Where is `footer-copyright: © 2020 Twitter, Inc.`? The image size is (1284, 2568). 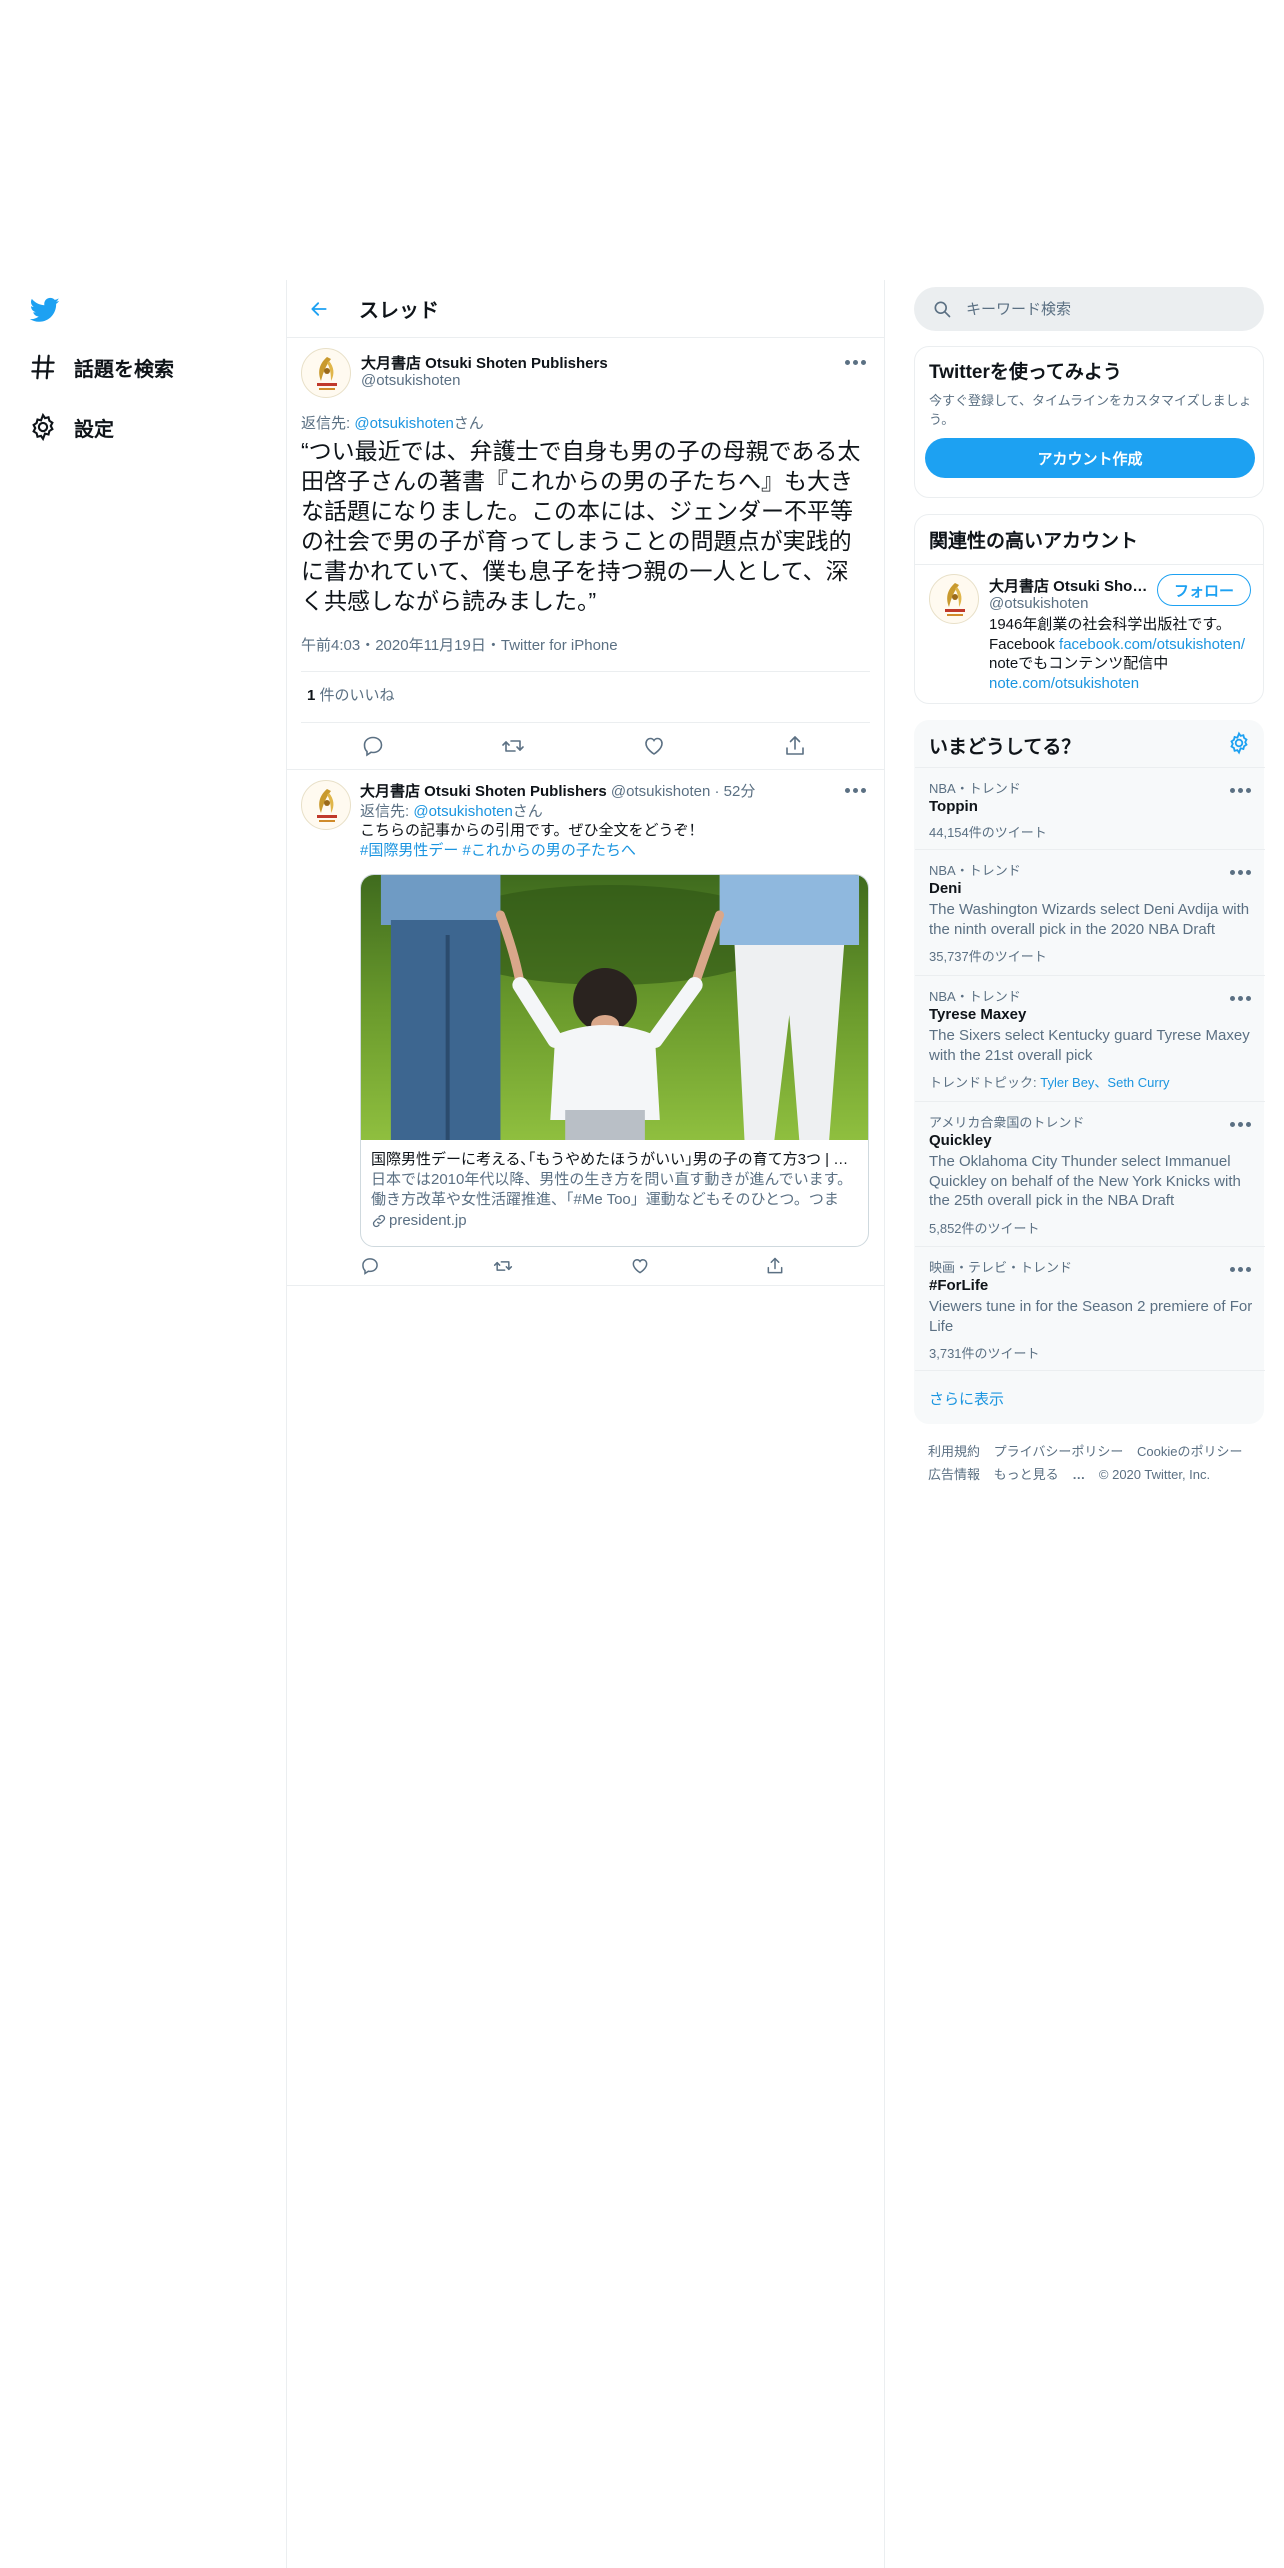
footer-copyright: © 2020 Twitter, Inc. is located at coordinates (1154, 1474).